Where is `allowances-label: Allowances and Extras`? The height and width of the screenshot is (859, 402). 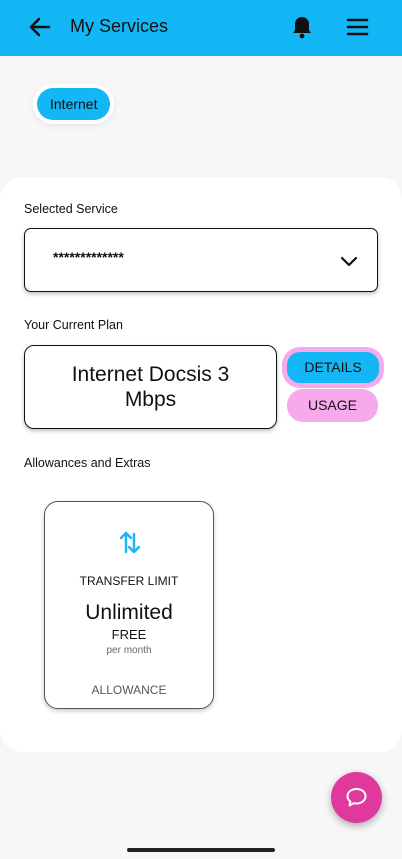 allowances-label: Allowances and Extras is located at coordinates (87, 463).